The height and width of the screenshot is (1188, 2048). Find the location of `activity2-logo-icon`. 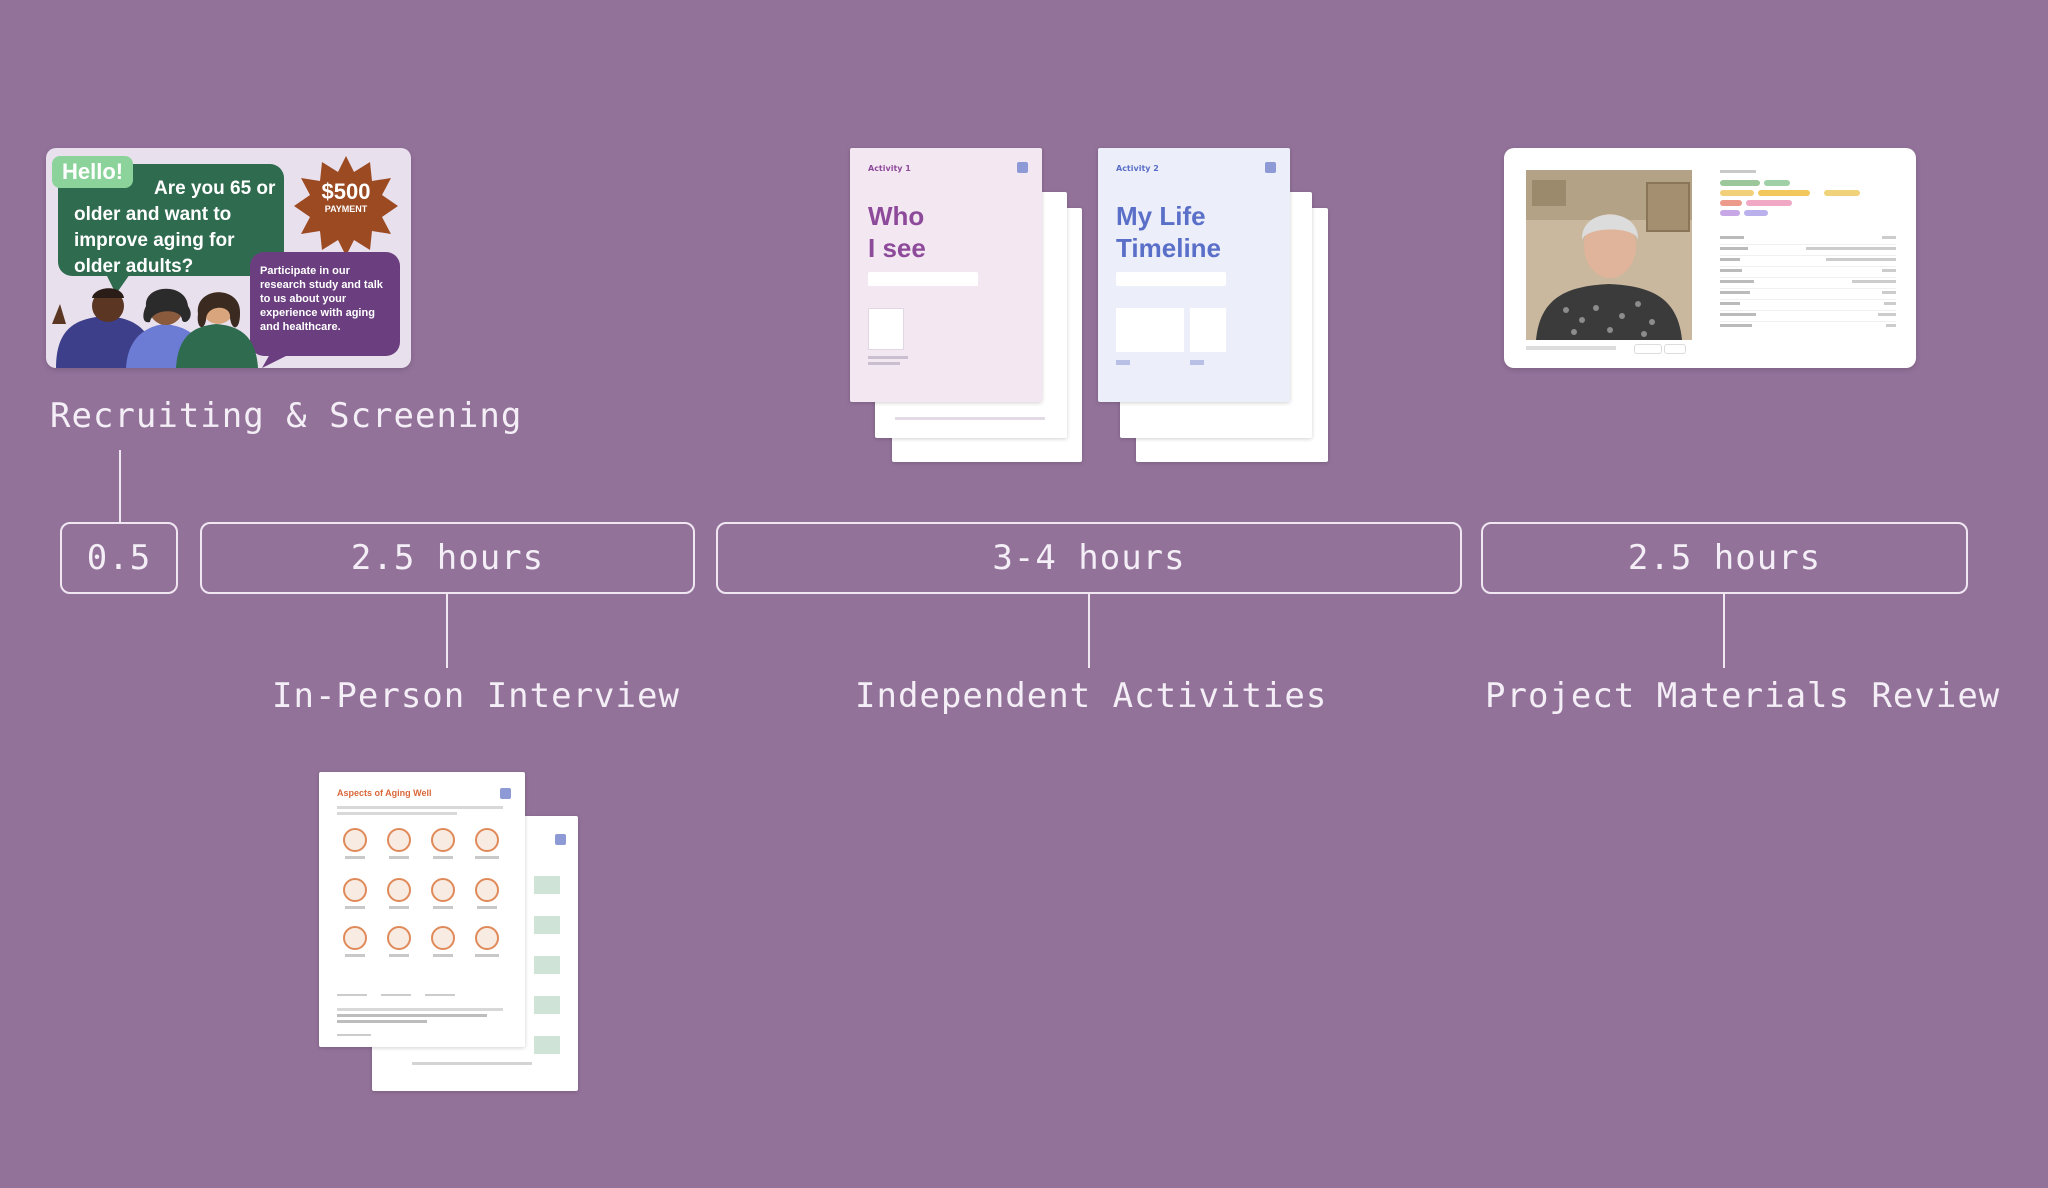

activity2-logo-icon is located at coordinates (1270, 167).